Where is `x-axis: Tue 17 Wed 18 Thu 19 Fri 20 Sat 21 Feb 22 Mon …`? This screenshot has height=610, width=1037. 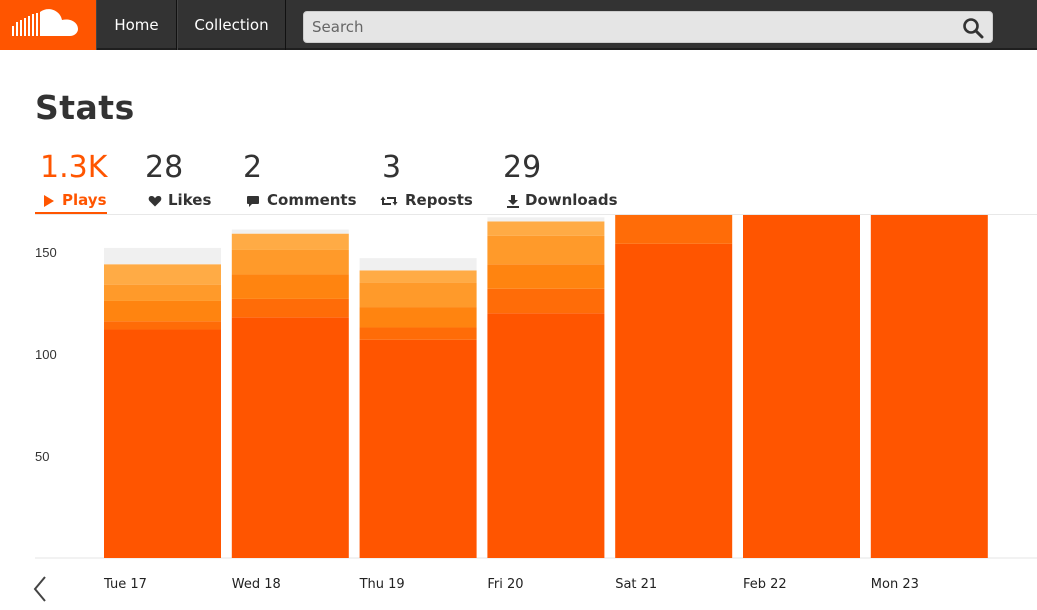
x-axis: Tue 17 Wed 18 Thu 19 Fri 20 Sat 21 Feb 22 Mon … is located at coordinates (511, 584).